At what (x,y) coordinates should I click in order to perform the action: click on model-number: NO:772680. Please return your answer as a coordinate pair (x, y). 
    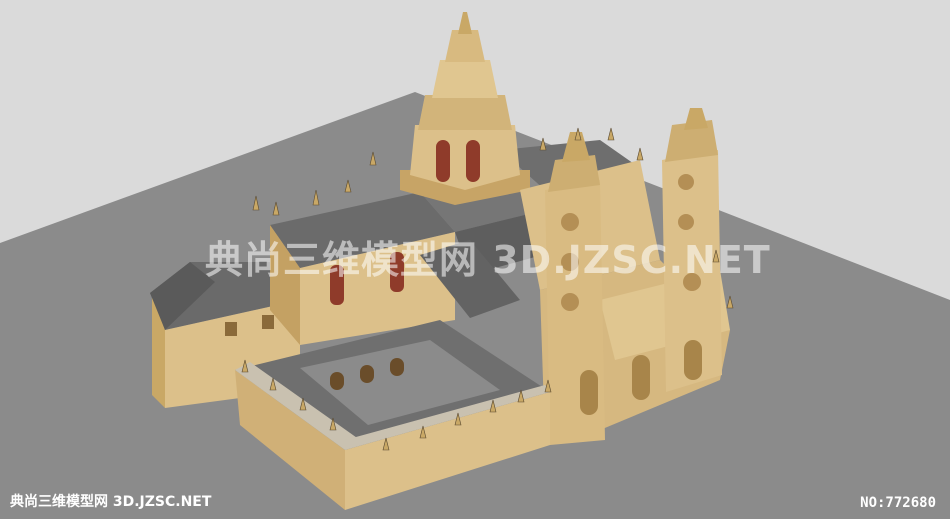
    Looking at the image, I should click on (898, 503).